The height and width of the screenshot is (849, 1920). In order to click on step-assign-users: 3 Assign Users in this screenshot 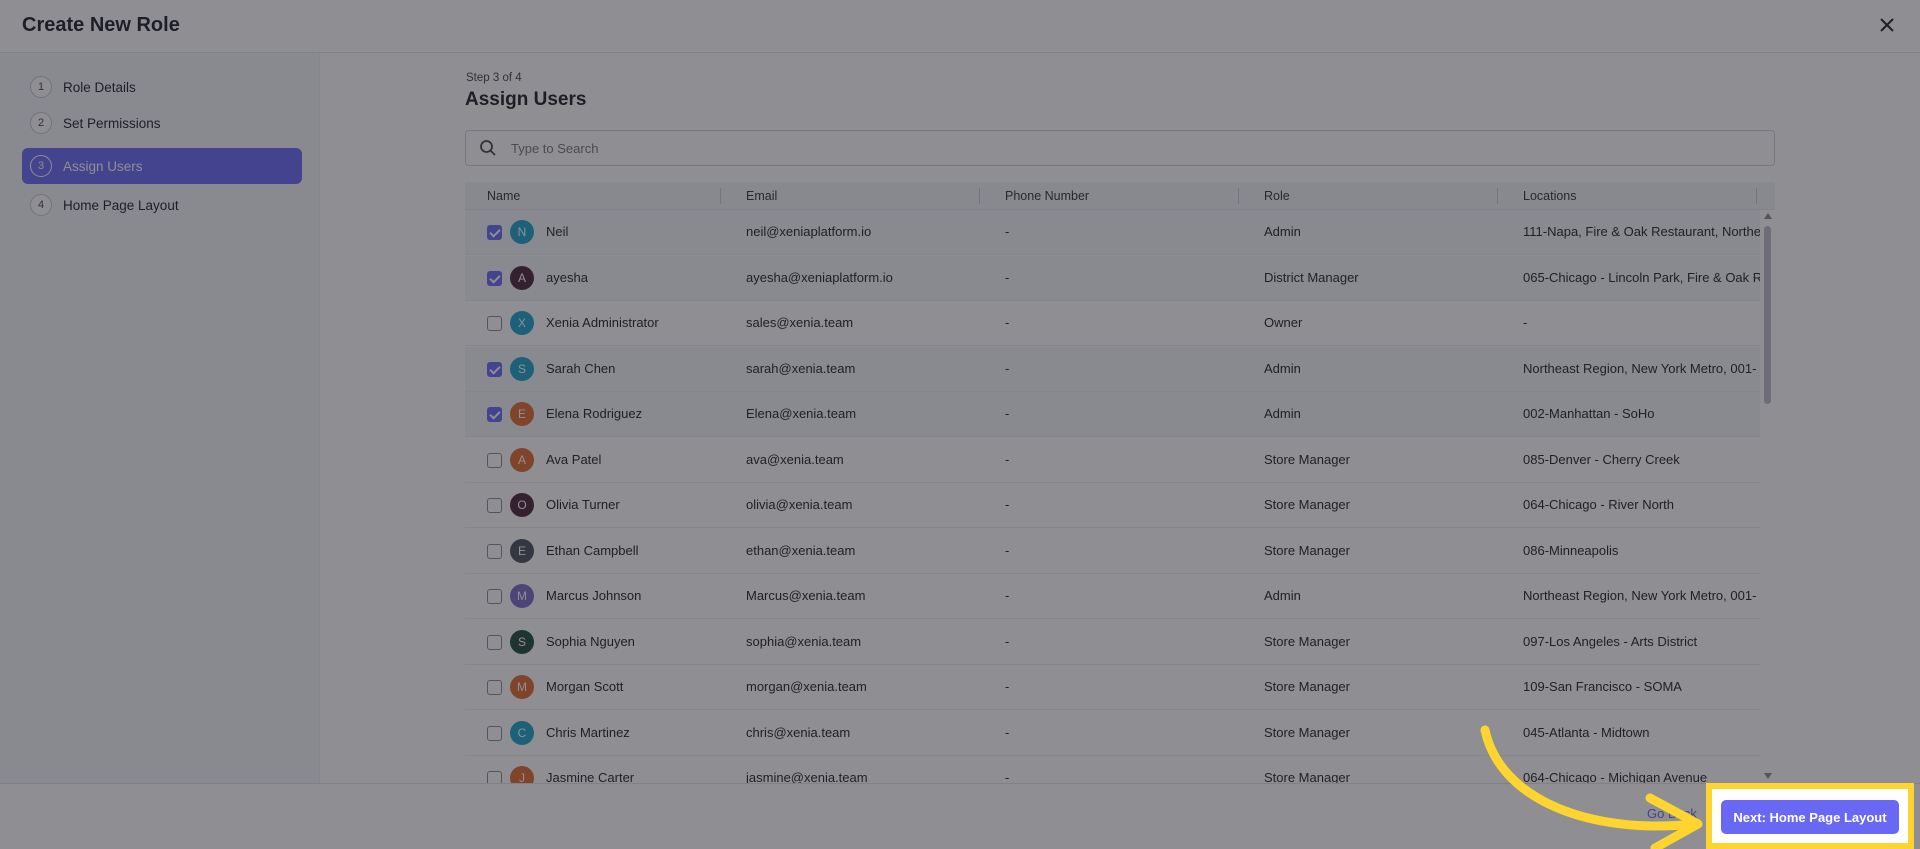, I will do `click(162, 166)`.